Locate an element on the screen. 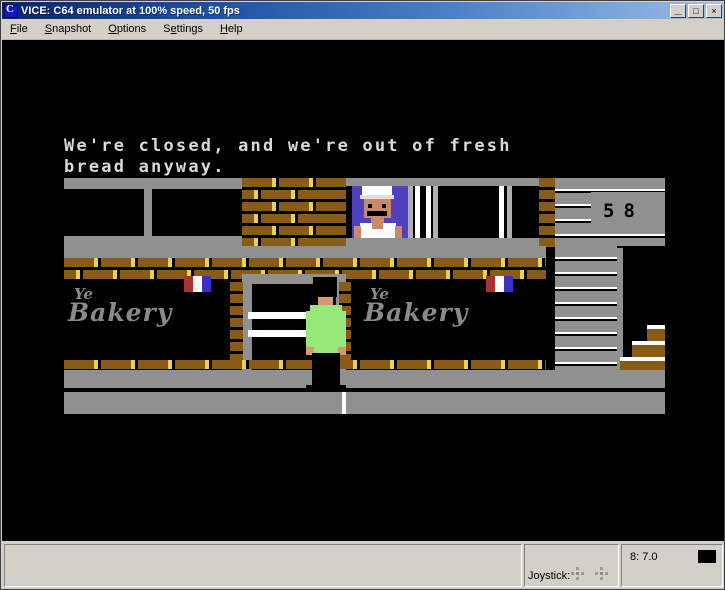 Image resolution: width=725 pixels, height=590 pixels. bakery-sign-right: Ye Bakery is located at coordinates (416, 307).